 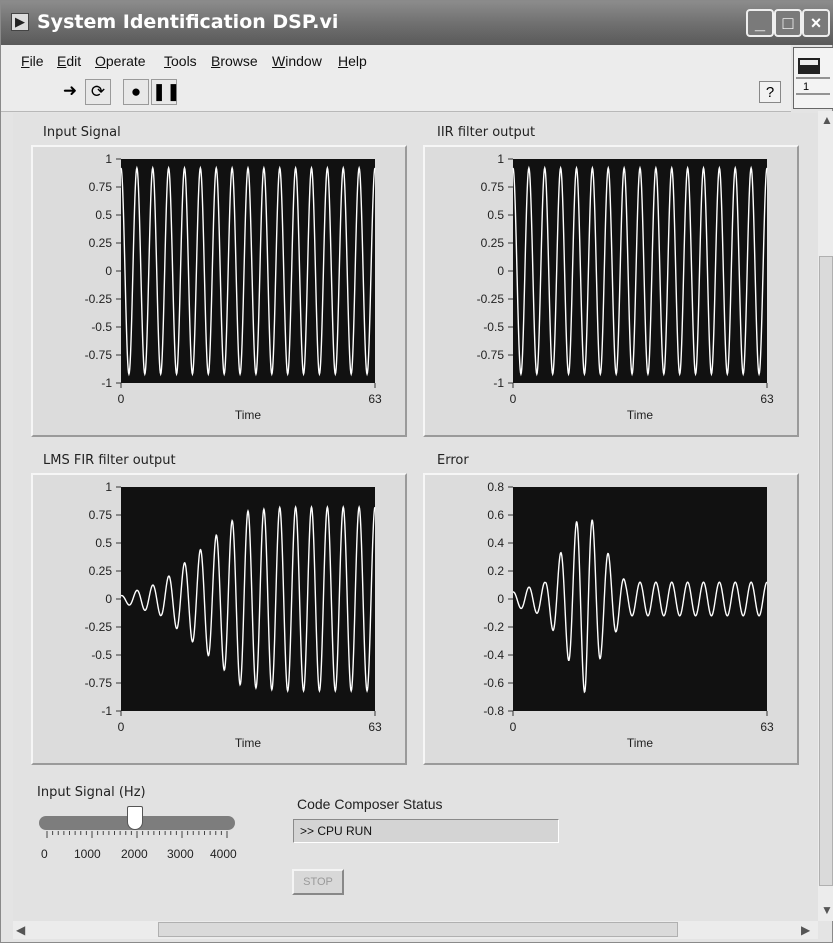 I want to click on title-bar: ▶ System Identification DSP.vi _ □ ×, so click(x=417, y=23).